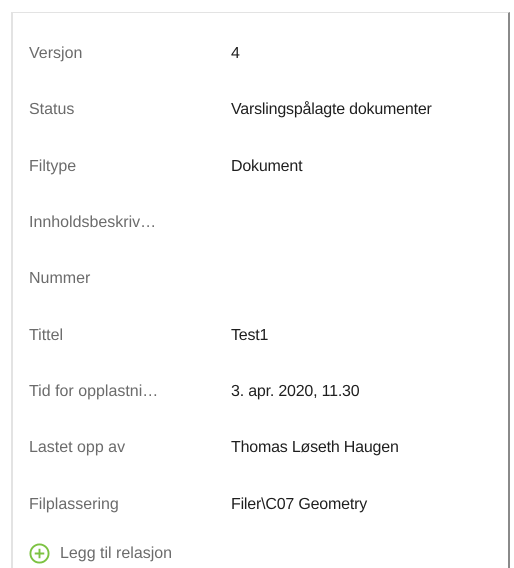  I want to click on property-label: Filtype, so click(53, 166).